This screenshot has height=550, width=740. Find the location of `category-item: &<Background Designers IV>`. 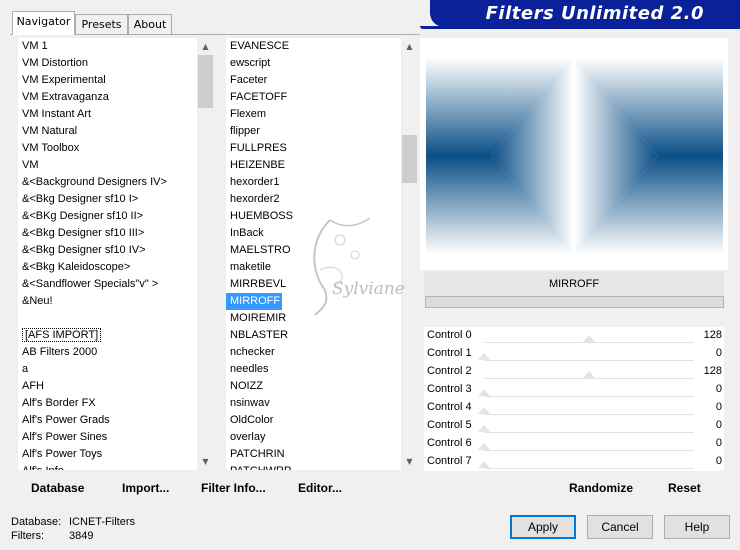

category-item: &<Background Designers IV> is located at coordinates (92, 182).